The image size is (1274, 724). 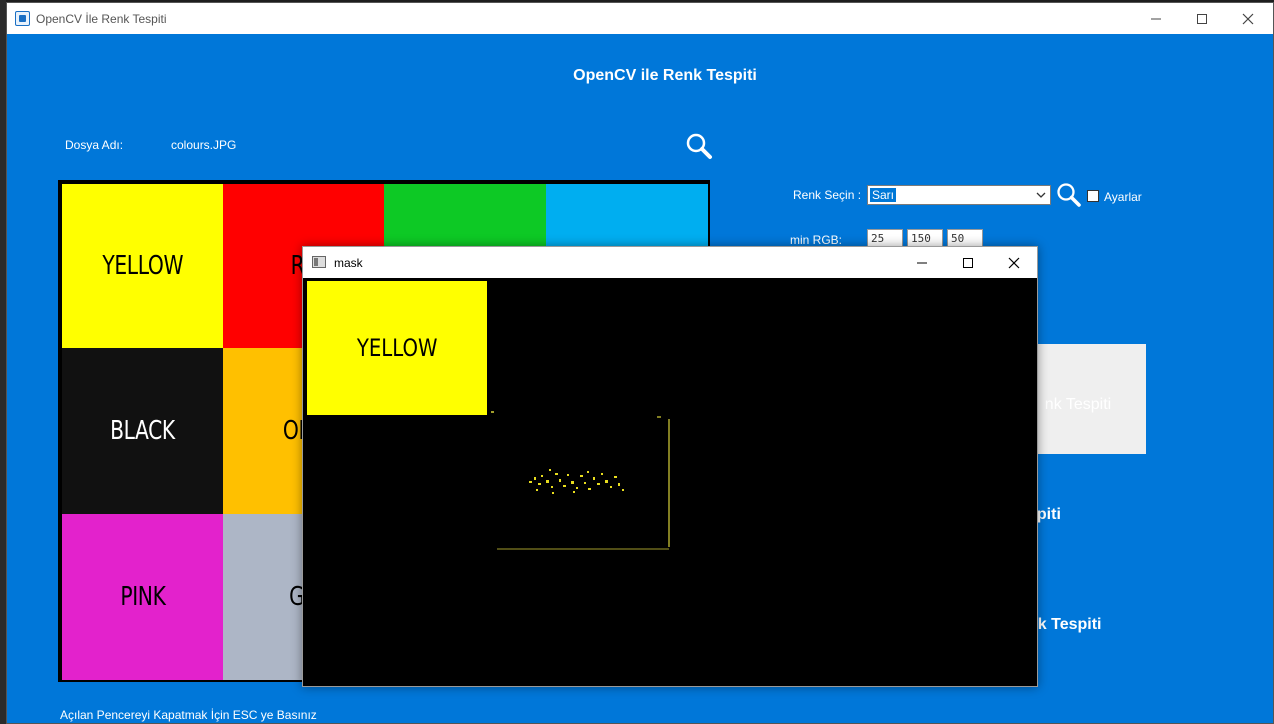 What do you see at coordinates (665, 75) in the screenshot?
I see `page-heading: OpenCV ile Renk Tespiti` at bounding box center [665, 75].